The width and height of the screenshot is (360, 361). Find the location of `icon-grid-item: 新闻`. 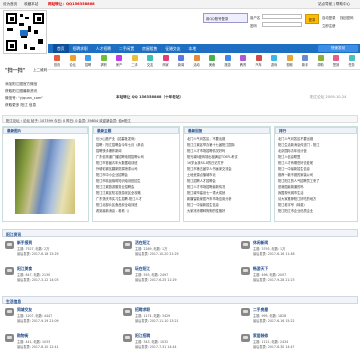

icon-grid-item: 新闻 is located at coordinates (181, 60).